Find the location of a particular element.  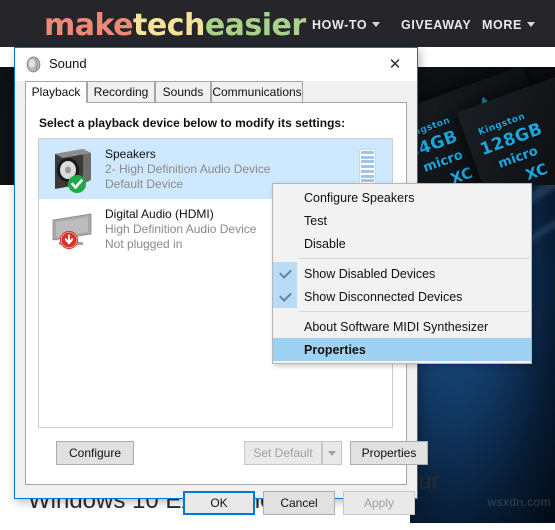

tab-strip: Playback Recording Sounds Communications is located at coordinates (216, 92).